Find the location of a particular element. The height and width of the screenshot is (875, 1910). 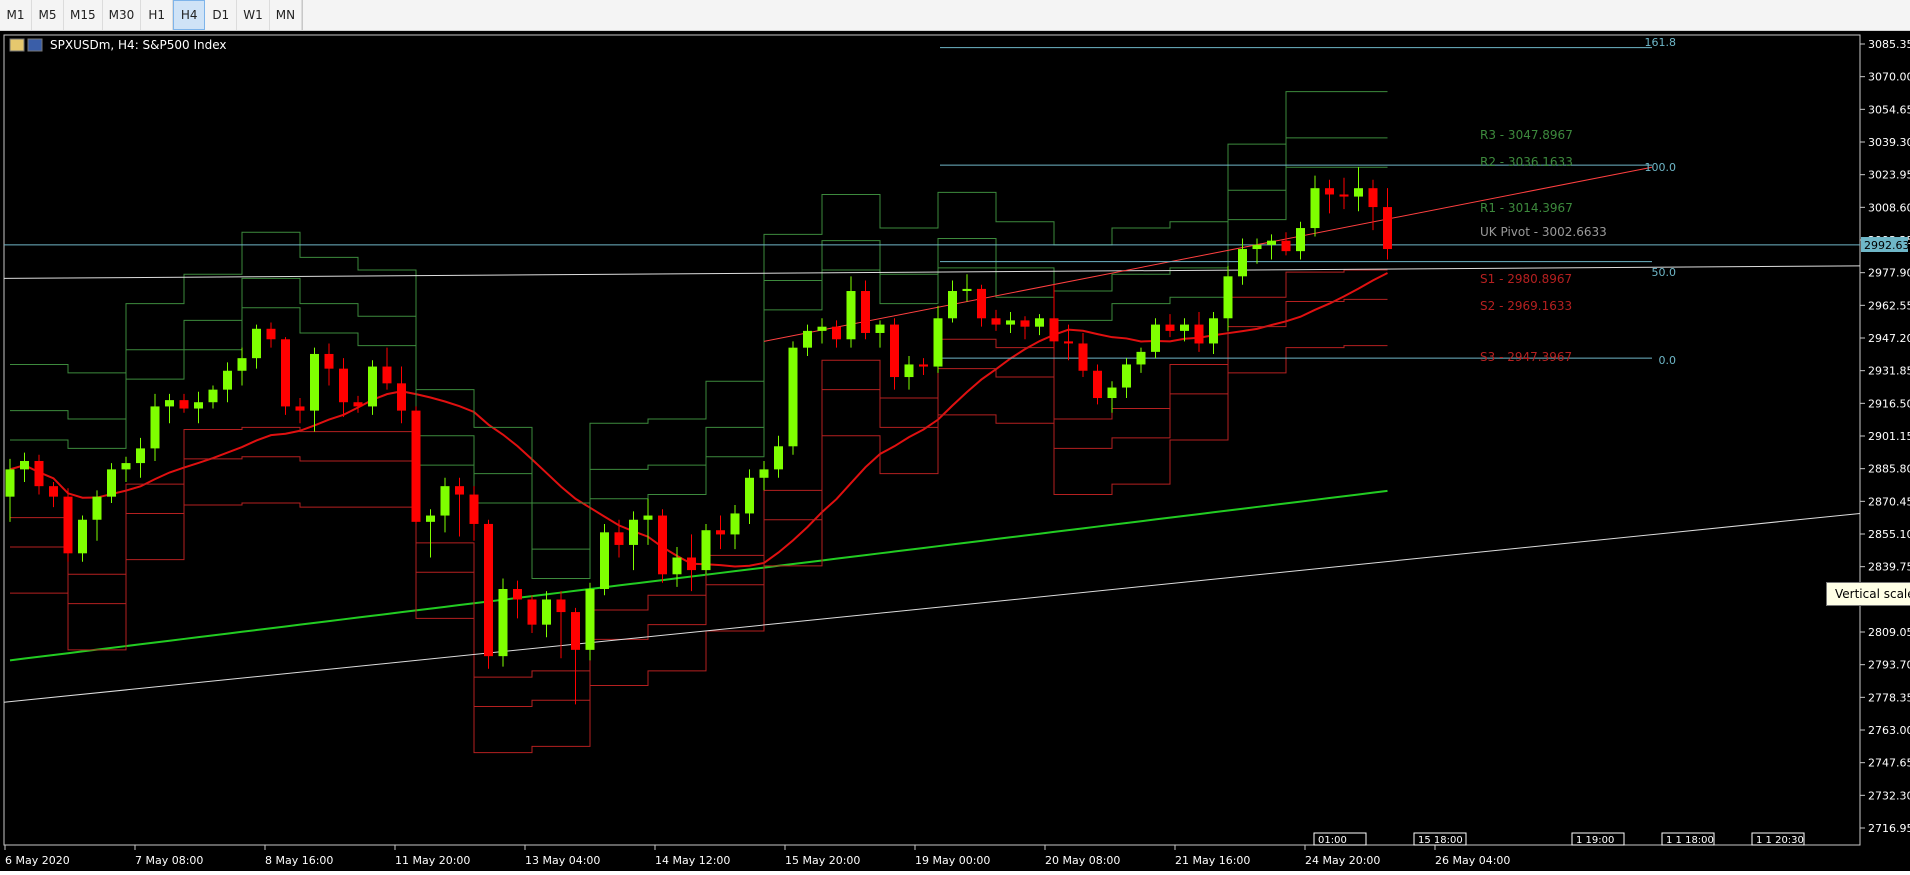

timeframe-m15-button: M15 is located at coordinates (83, 15).